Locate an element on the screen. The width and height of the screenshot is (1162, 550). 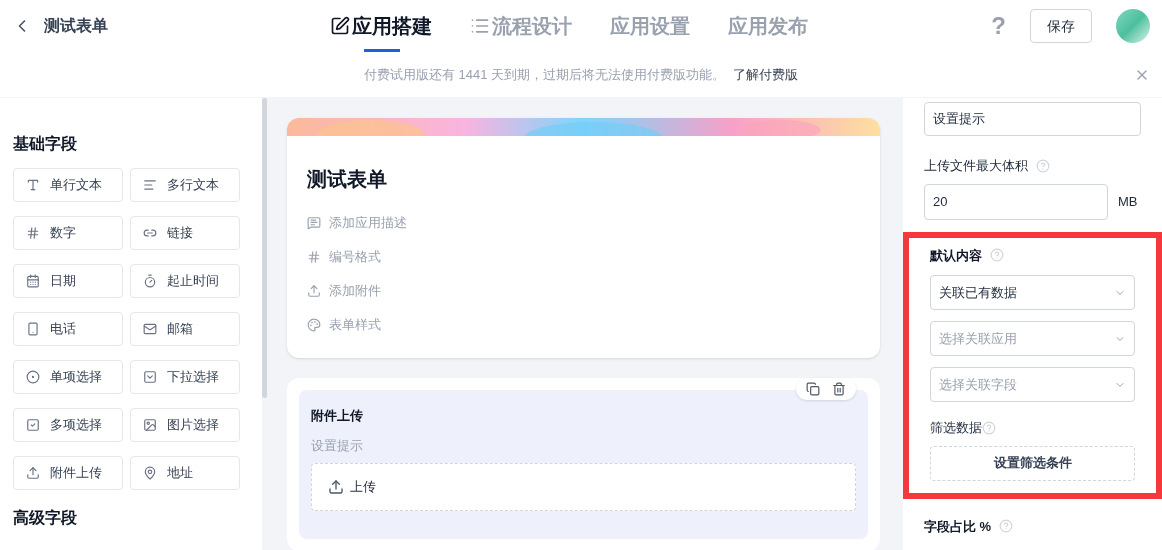
field-label: 附件上传 is located at coordinates (337, 416).